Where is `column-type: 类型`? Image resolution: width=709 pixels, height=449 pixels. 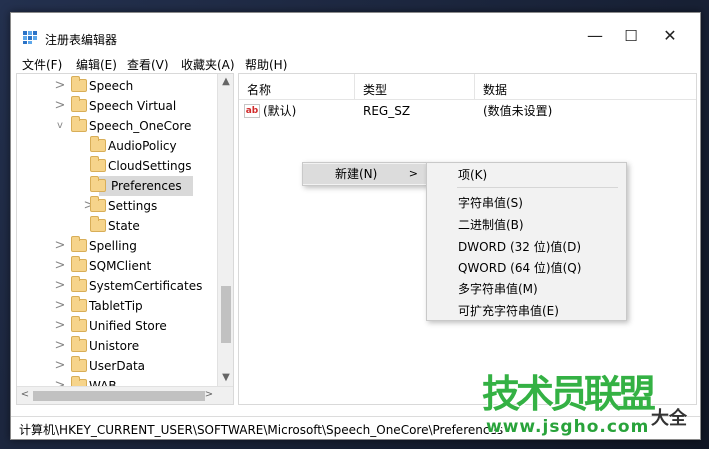 column-type: 类型 is located at coordinates (375, 89).